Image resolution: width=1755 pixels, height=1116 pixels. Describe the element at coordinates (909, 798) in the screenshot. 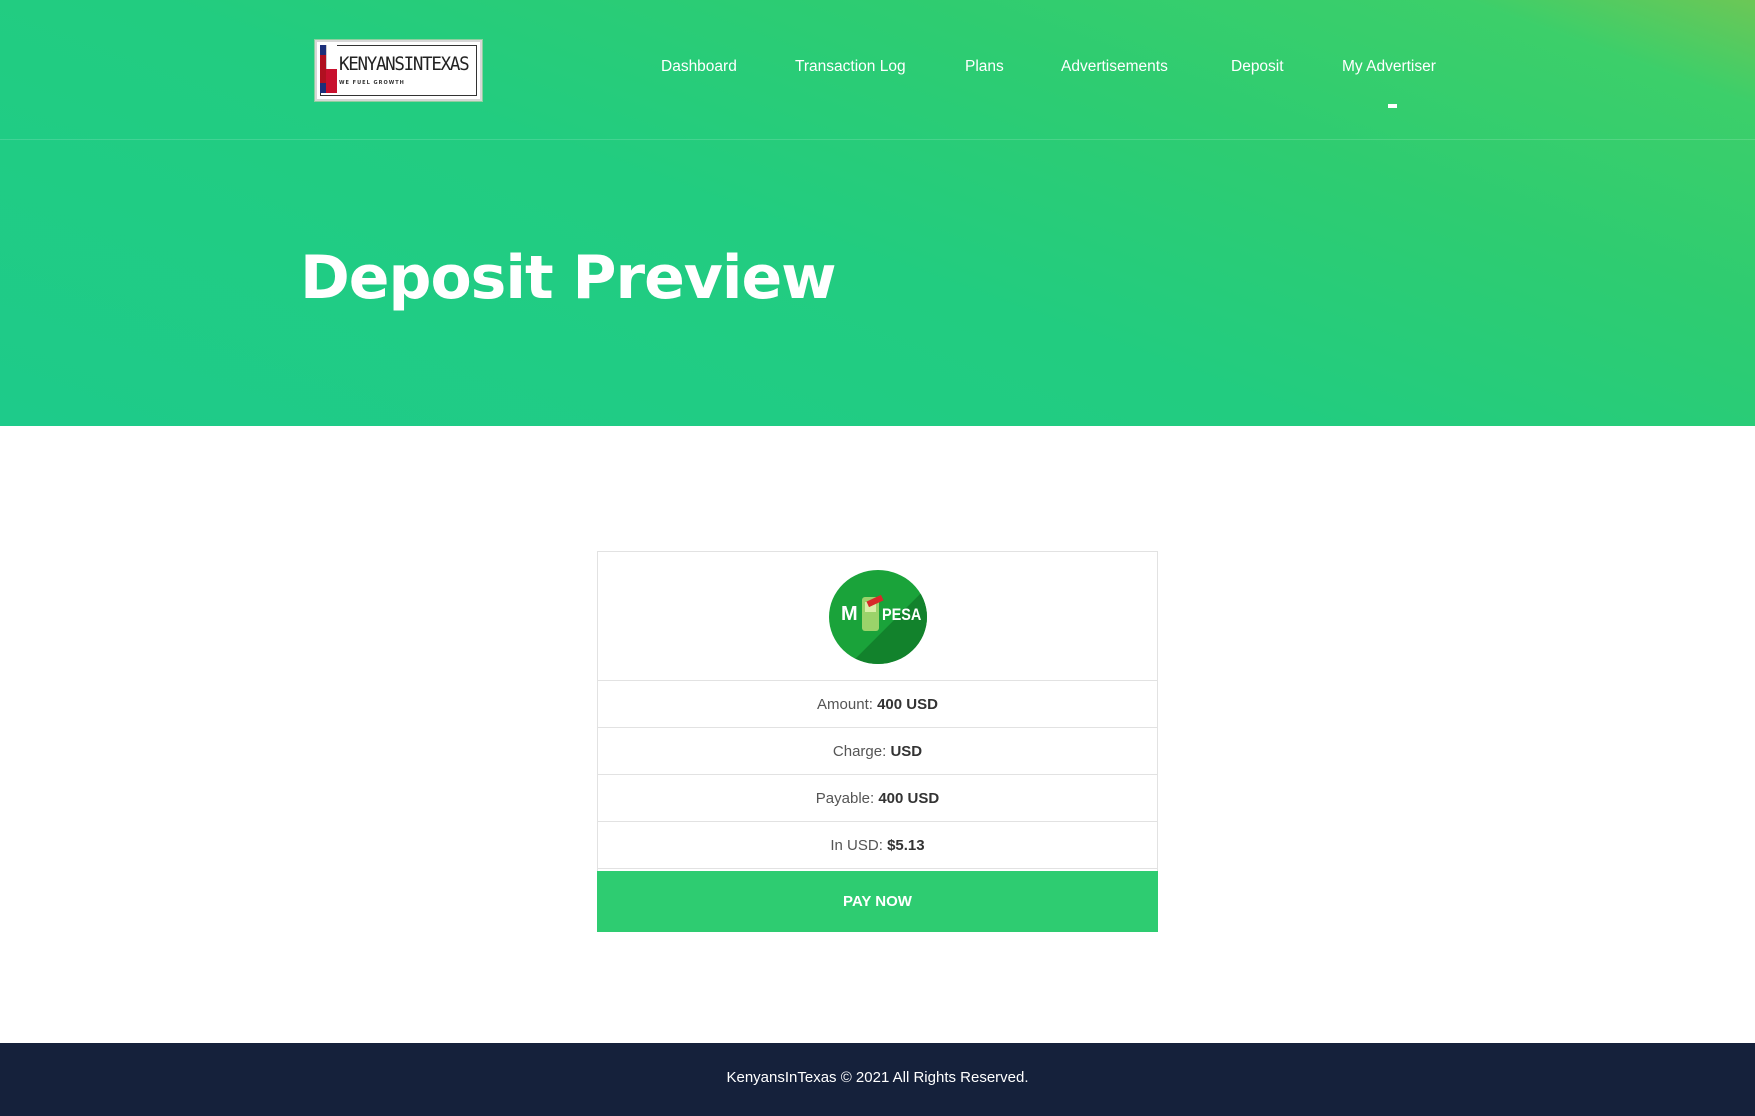

I see `payable-value: 400 USD` at that location.